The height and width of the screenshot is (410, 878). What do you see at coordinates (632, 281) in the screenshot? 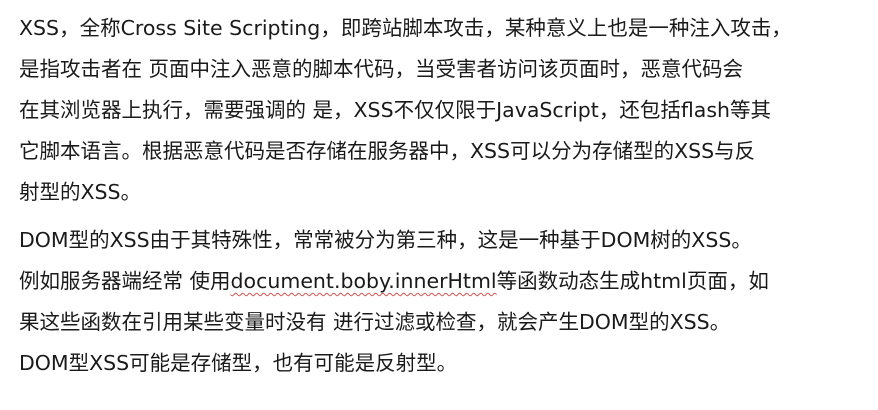
I see `text-segment: 等函数动态生成html页面，如` at bounding box center [632, 281].